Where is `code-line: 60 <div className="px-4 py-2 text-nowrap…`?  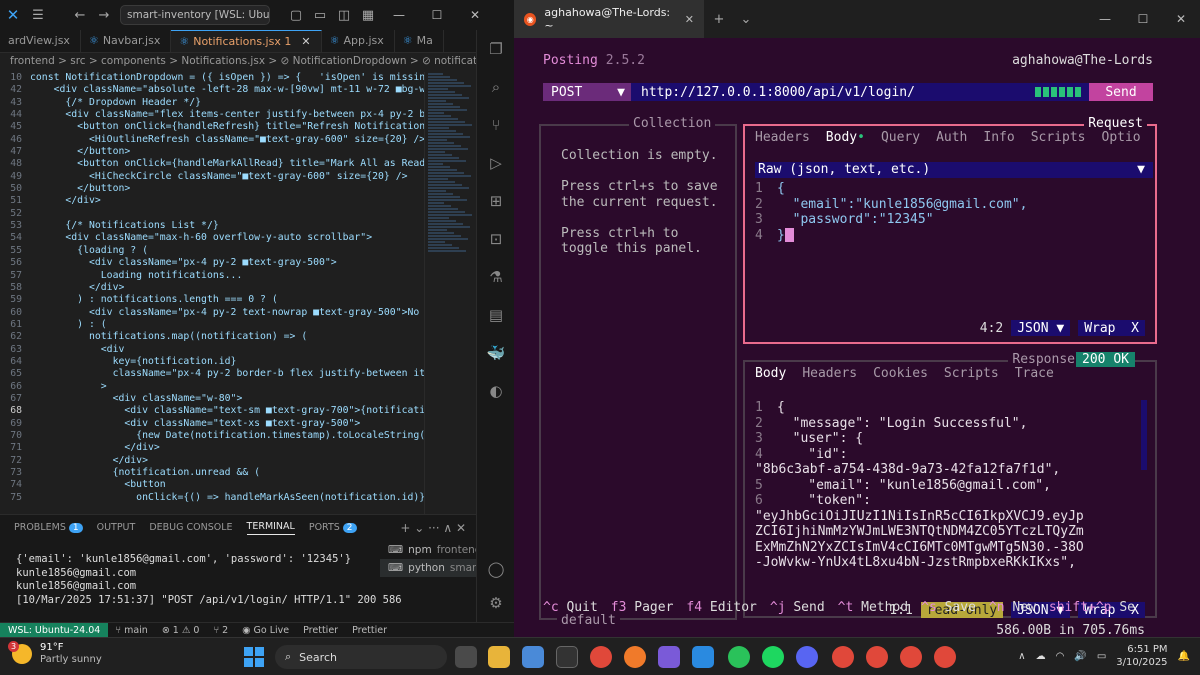 code-line: 60 <div className="px-4 py-2 text-nowrap… is located at coordinates (238, 313).